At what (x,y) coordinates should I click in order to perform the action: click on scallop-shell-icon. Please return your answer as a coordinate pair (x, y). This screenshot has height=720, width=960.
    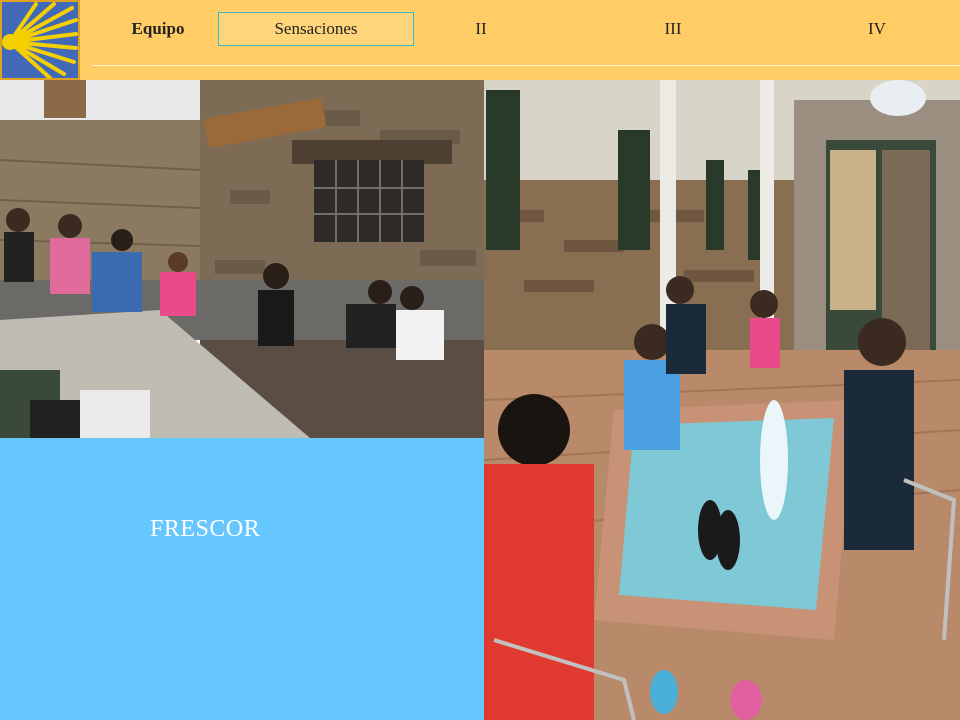
    Looking at the image, I should click on (40, 40).